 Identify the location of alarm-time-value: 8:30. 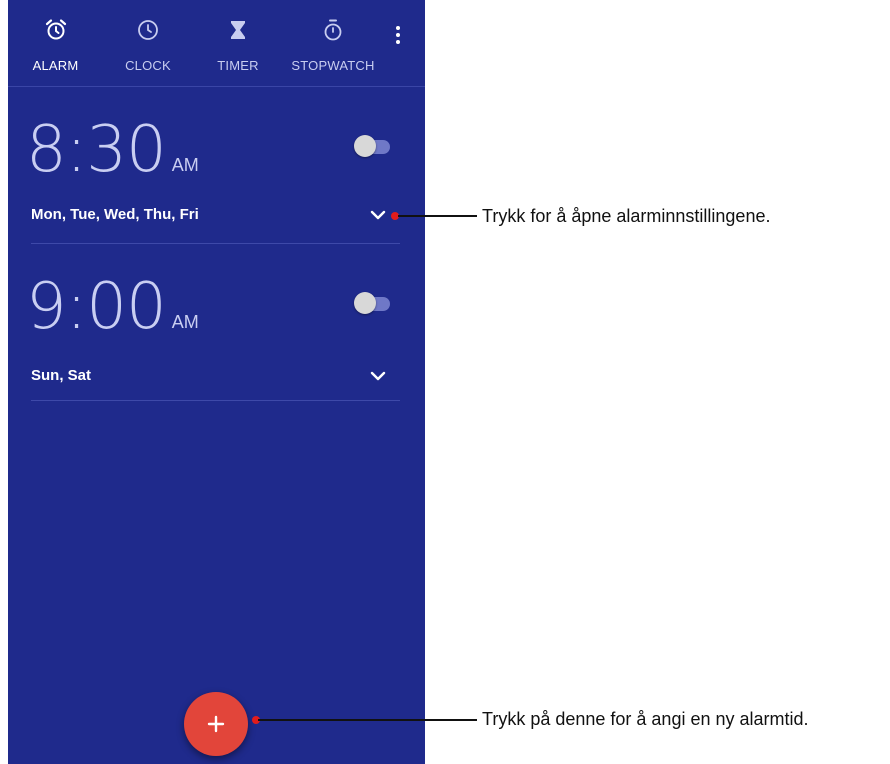
(96, 150).